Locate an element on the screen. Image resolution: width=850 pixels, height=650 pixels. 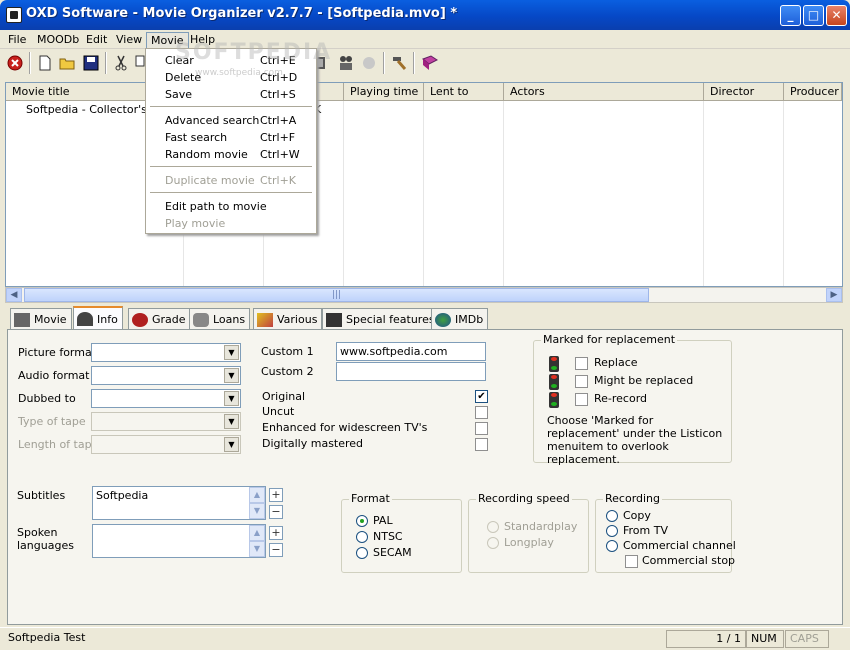
menu-file: File is located at coordinates (17, 40).